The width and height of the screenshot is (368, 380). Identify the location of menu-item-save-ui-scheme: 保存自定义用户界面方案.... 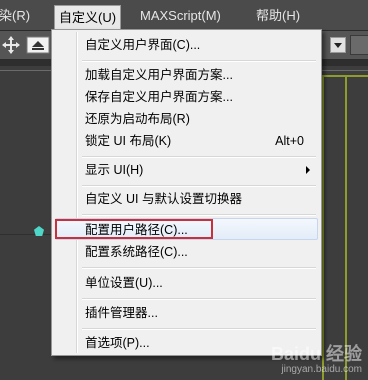
(186, 97).